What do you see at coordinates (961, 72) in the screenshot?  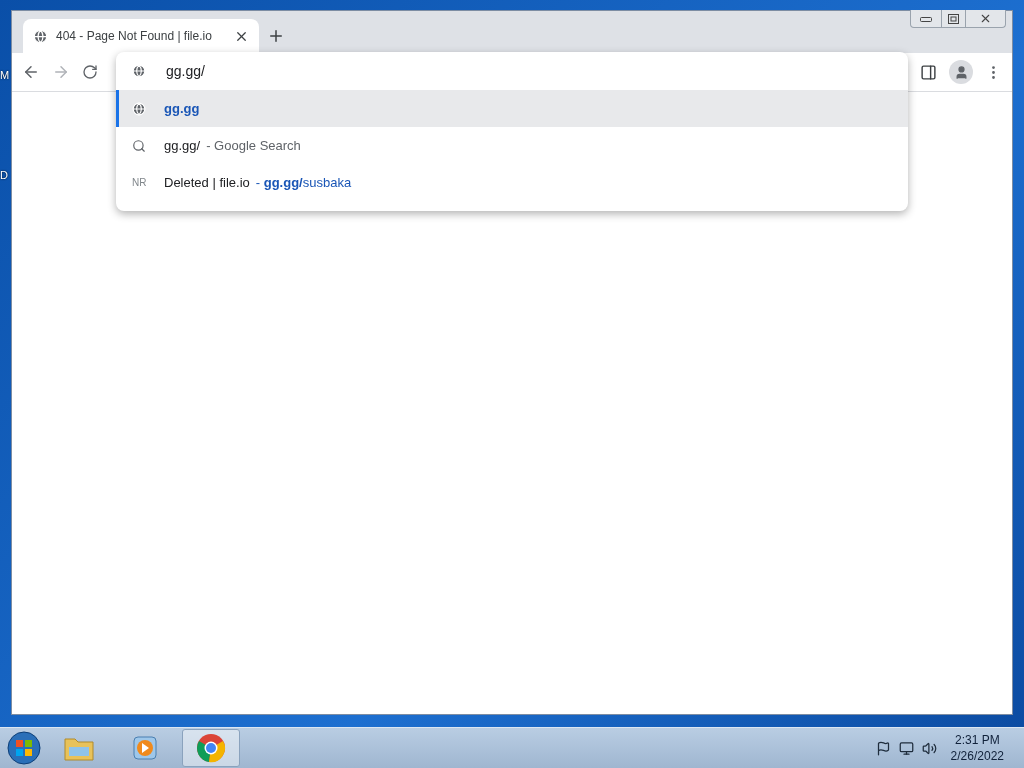 I see `profile-icon` at bounding box center [961, 72].